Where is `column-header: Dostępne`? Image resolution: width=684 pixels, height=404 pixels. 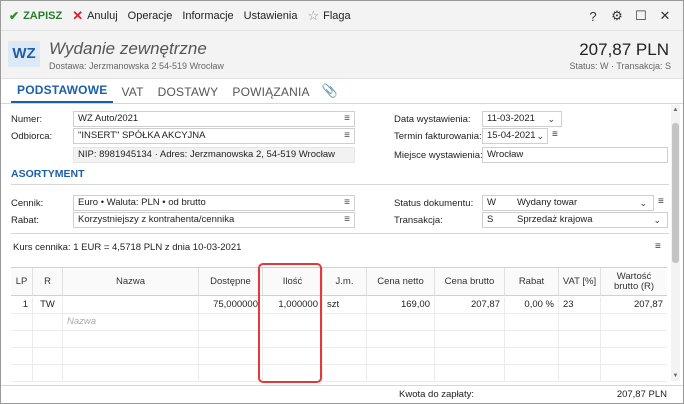
column-header: Dostępne is located at coordinates (231, 282).